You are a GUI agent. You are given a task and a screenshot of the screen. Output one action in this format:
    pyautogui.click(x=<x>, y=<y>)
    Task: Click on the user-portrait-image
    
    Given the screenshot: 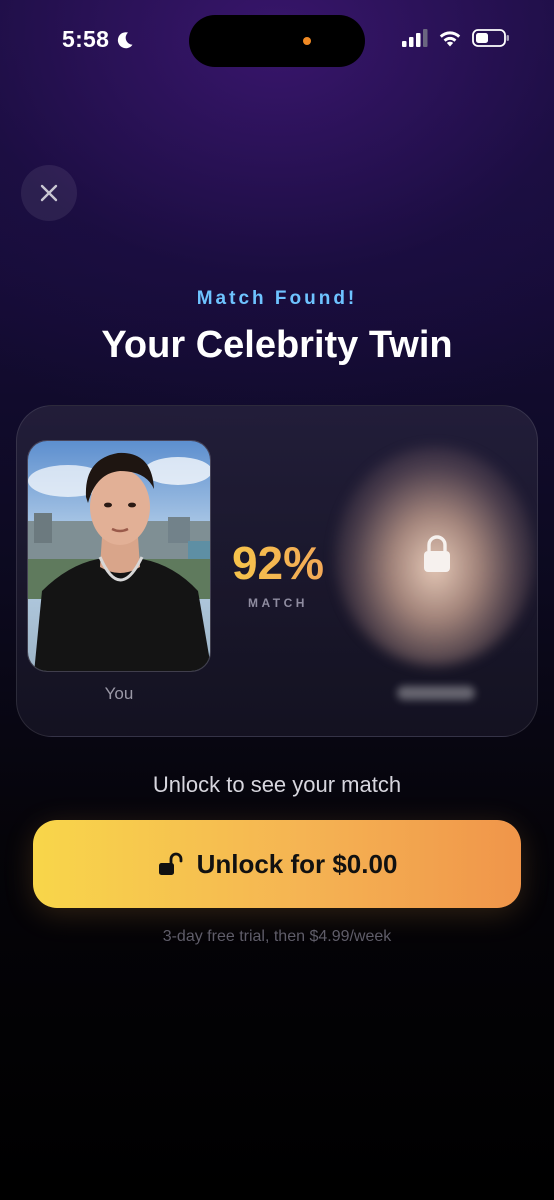 What is the action you would take?
    pyautogui.click(x=119, y=556)
    